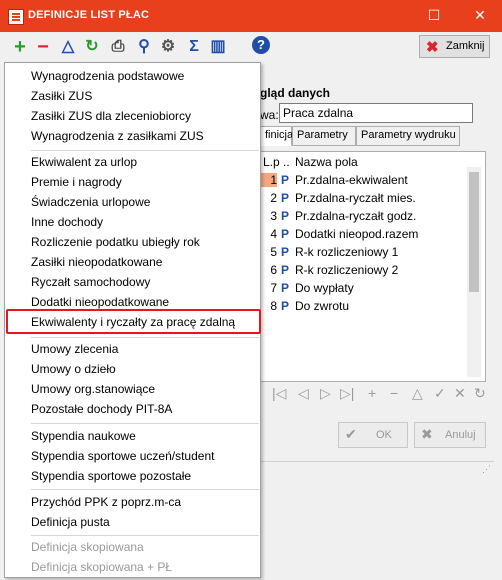 This screenshot has height=580, width=502. I want to click on row-name: R-k rozliczeniowy 2, so click(347, 270).